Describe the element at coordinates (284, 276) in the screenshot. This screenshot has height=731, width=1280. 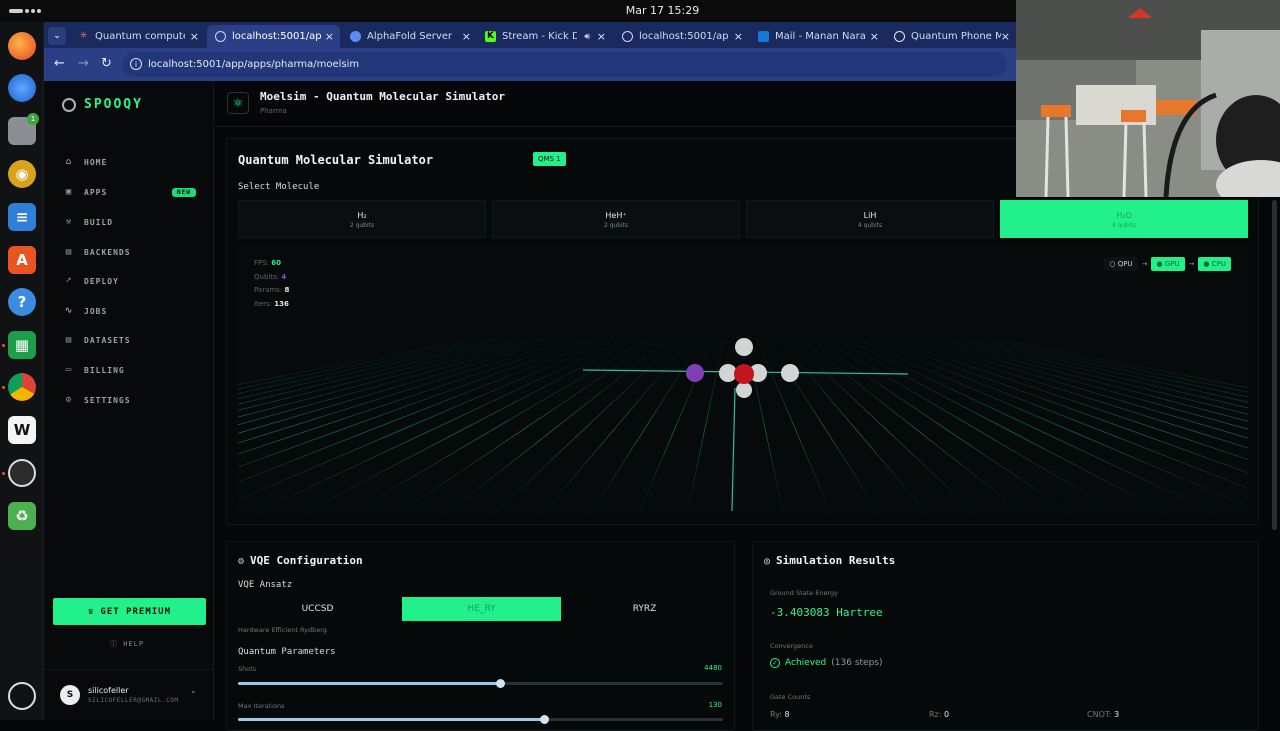
I see `qubits-value: 4` at that location.